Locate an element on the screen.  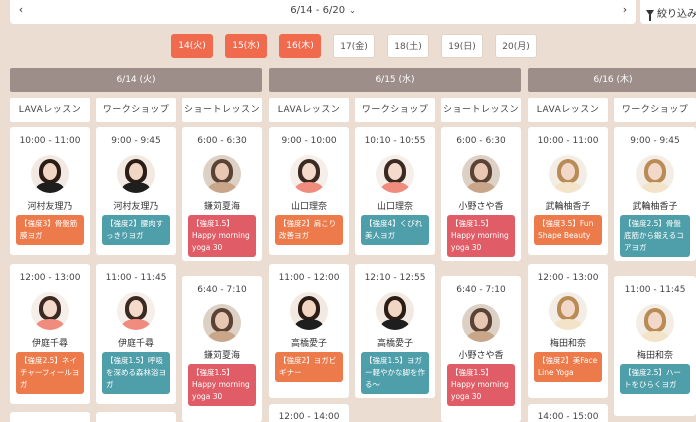
day-tab: 20(月) is located at coordinates (516, 46).